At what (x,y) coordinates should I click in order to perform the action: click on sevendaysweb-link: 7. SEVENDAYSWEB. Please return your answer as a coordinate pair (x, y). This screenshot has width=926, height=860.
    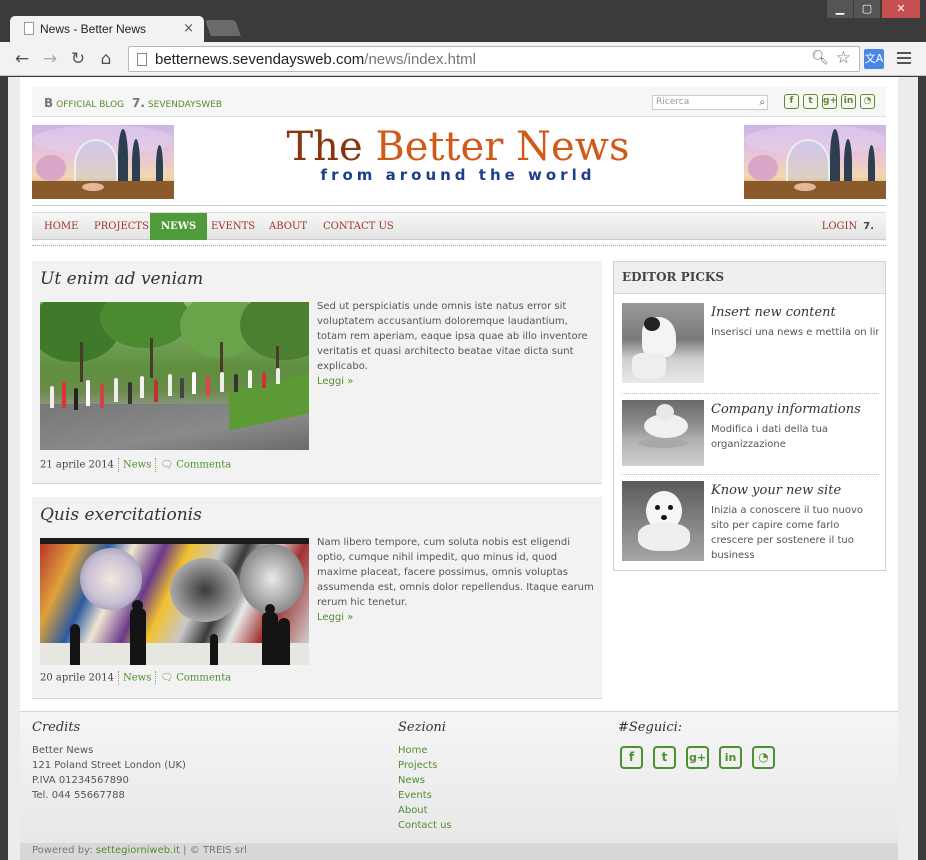
    Looking at the image, I should click on (177, 103).